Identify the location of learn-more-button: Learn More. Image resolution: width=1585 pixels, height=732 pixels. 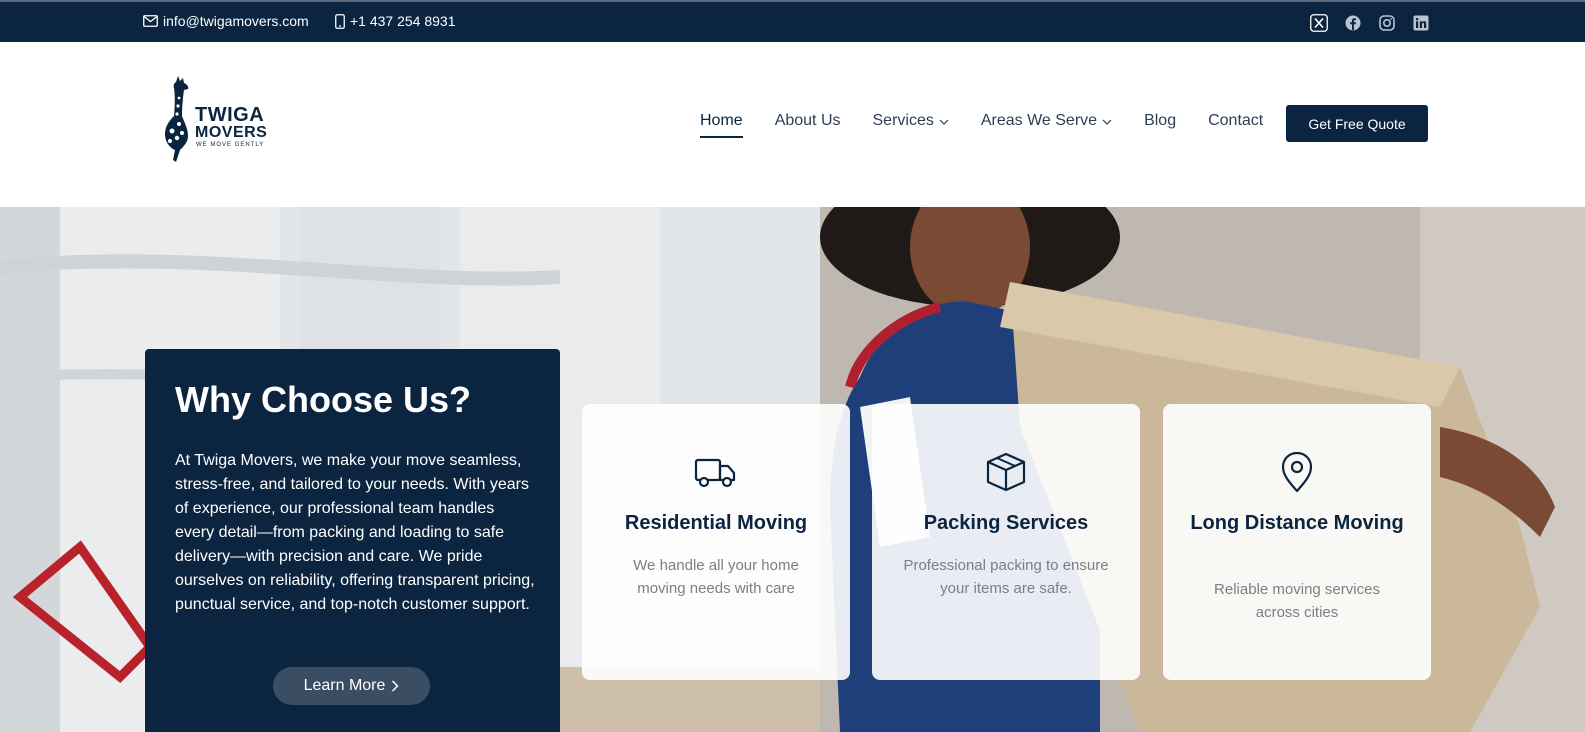
(351, 686).